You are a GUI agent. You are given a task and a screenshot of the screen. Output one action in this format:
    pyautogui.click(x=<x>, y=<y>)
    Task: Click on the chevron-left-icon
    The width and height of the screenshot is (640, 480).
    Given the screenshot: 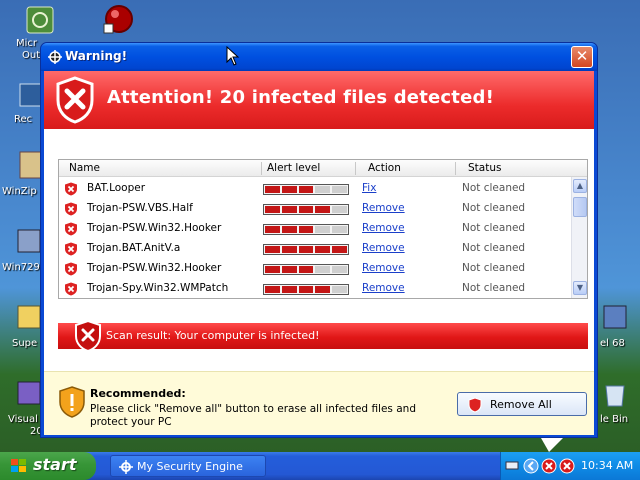 What is the action you would take?
    pyautogui.click(x=531, y=466)
    